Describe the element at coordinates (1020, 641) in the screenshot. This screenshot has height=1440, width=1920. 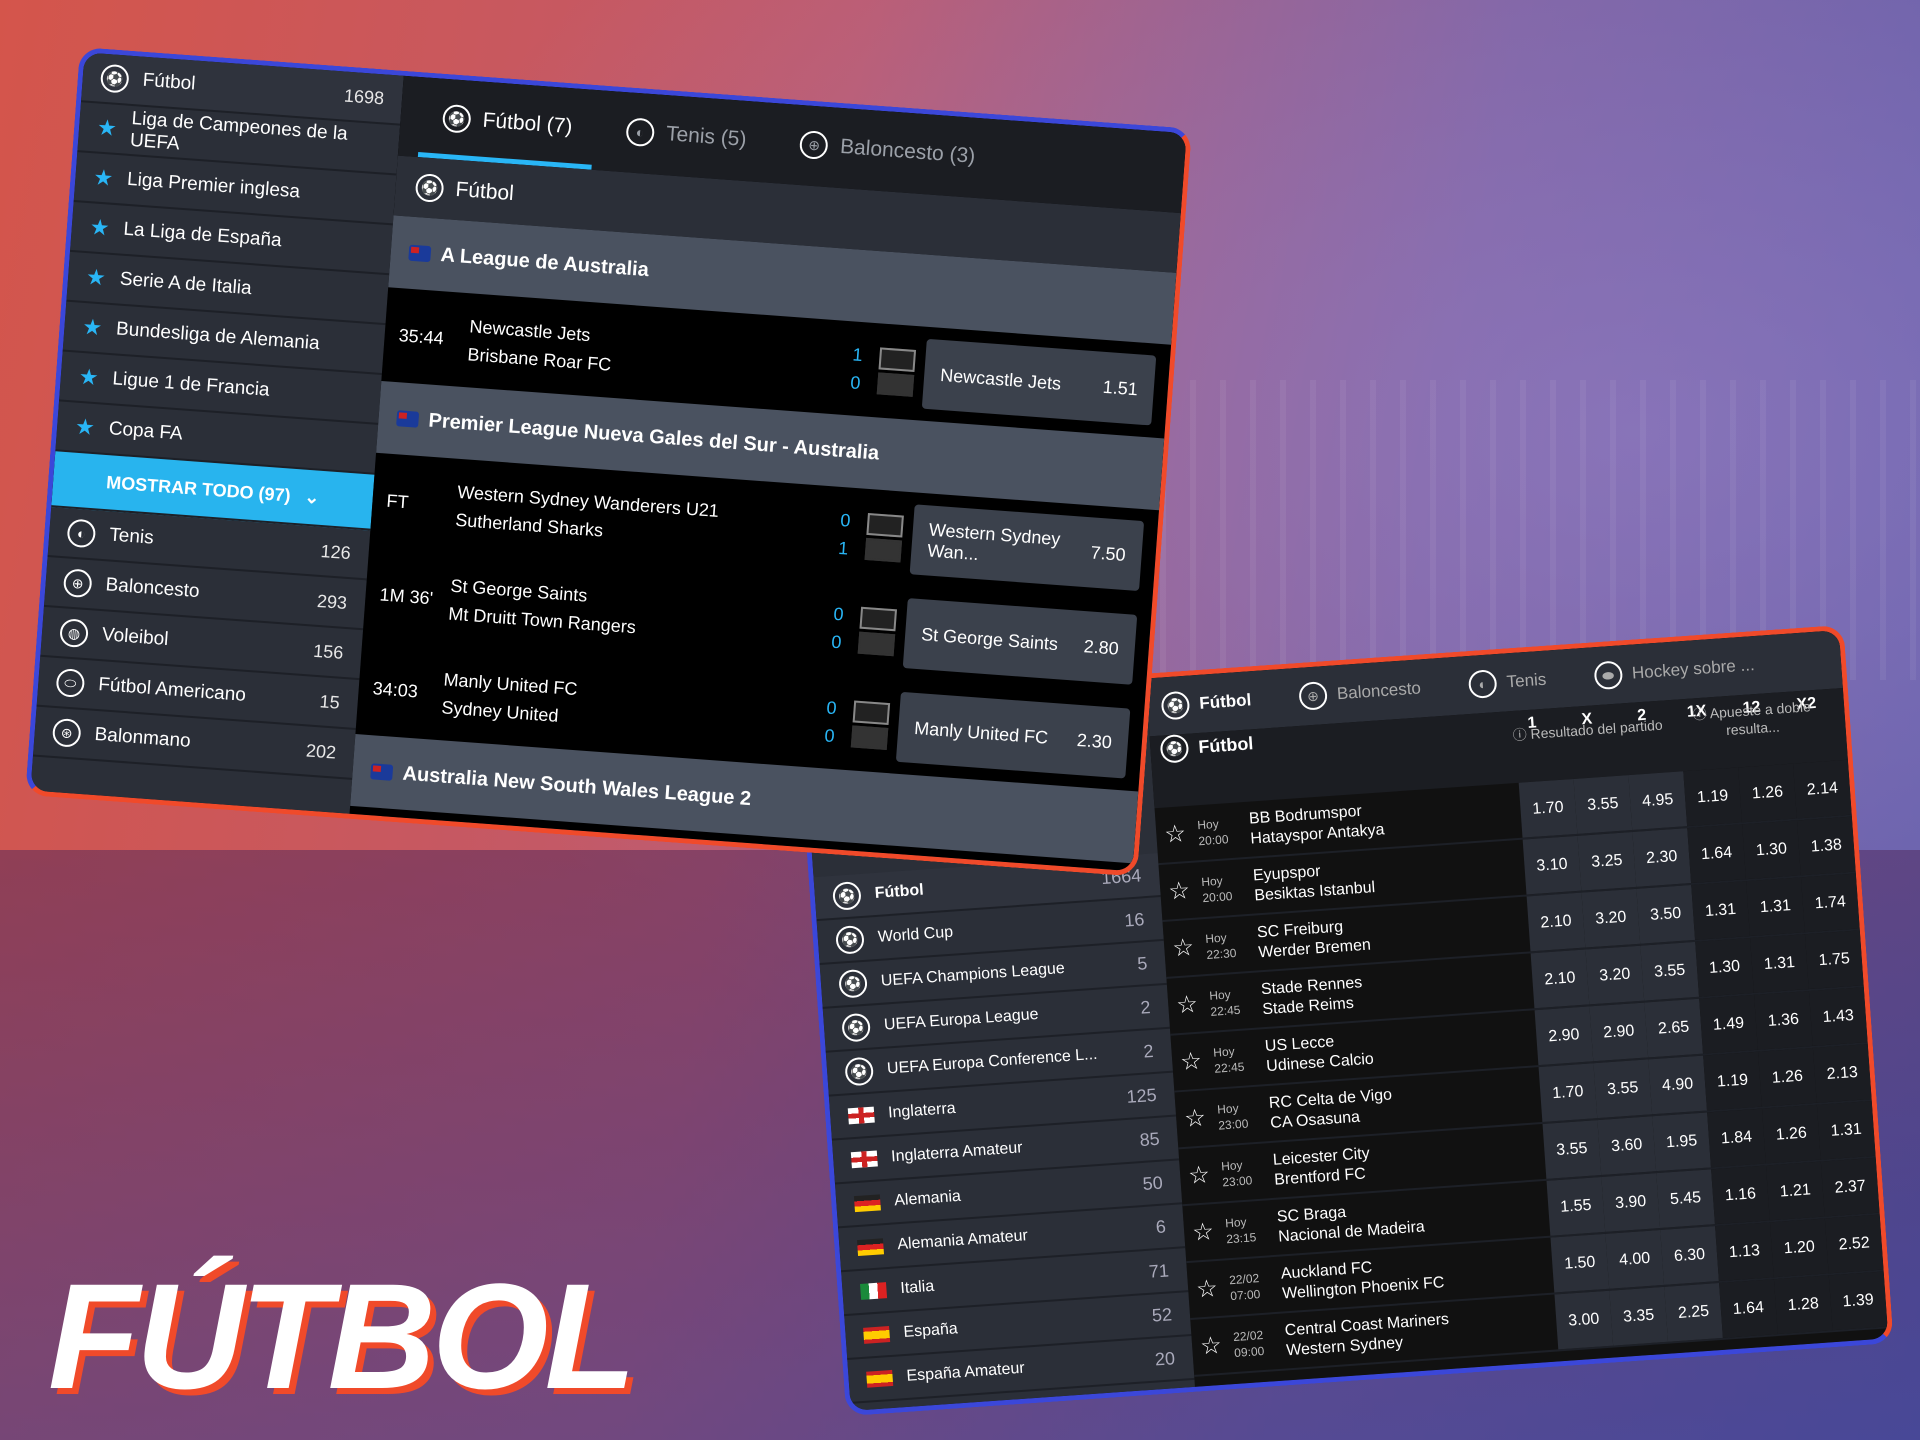
I see `odds-button: St George Saints 2.80` at that location.